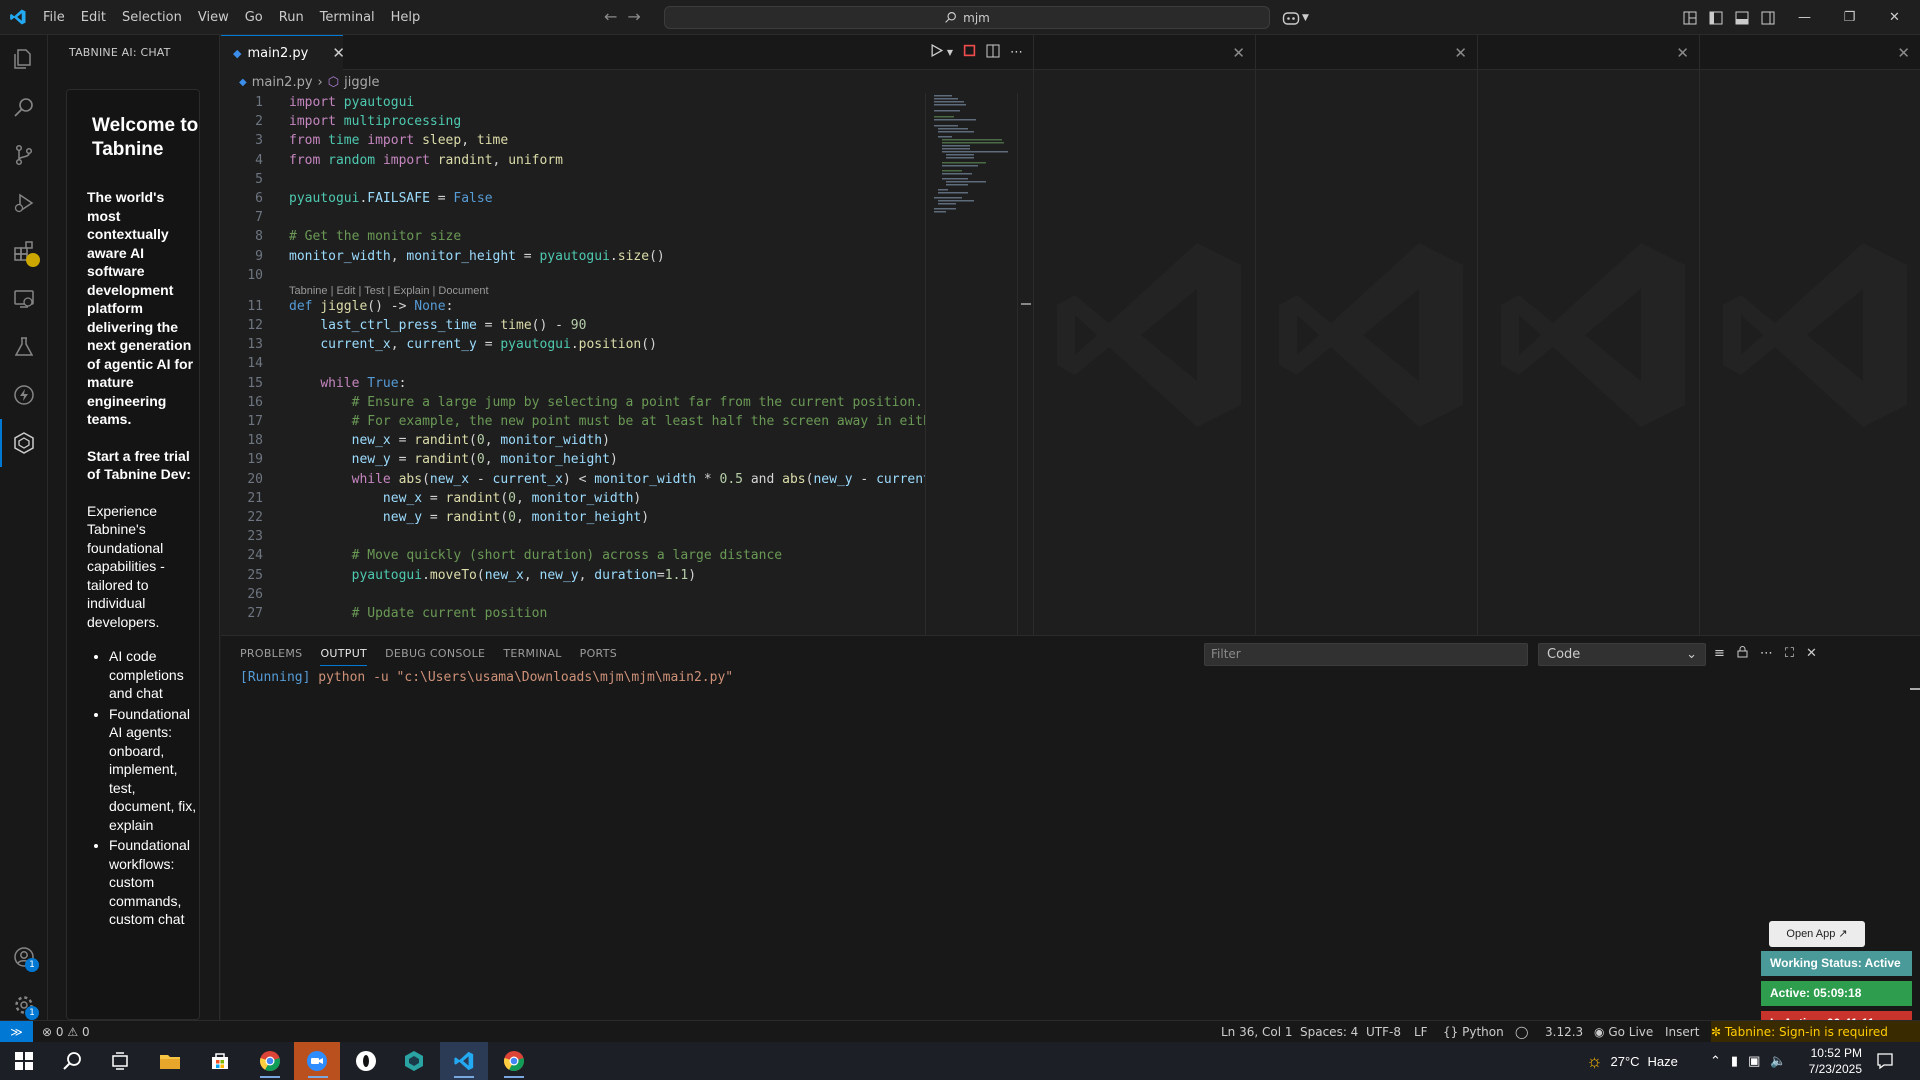  I want to click on problems-status: ⊗ 0 ⚠ 0, so click(66, 1032).